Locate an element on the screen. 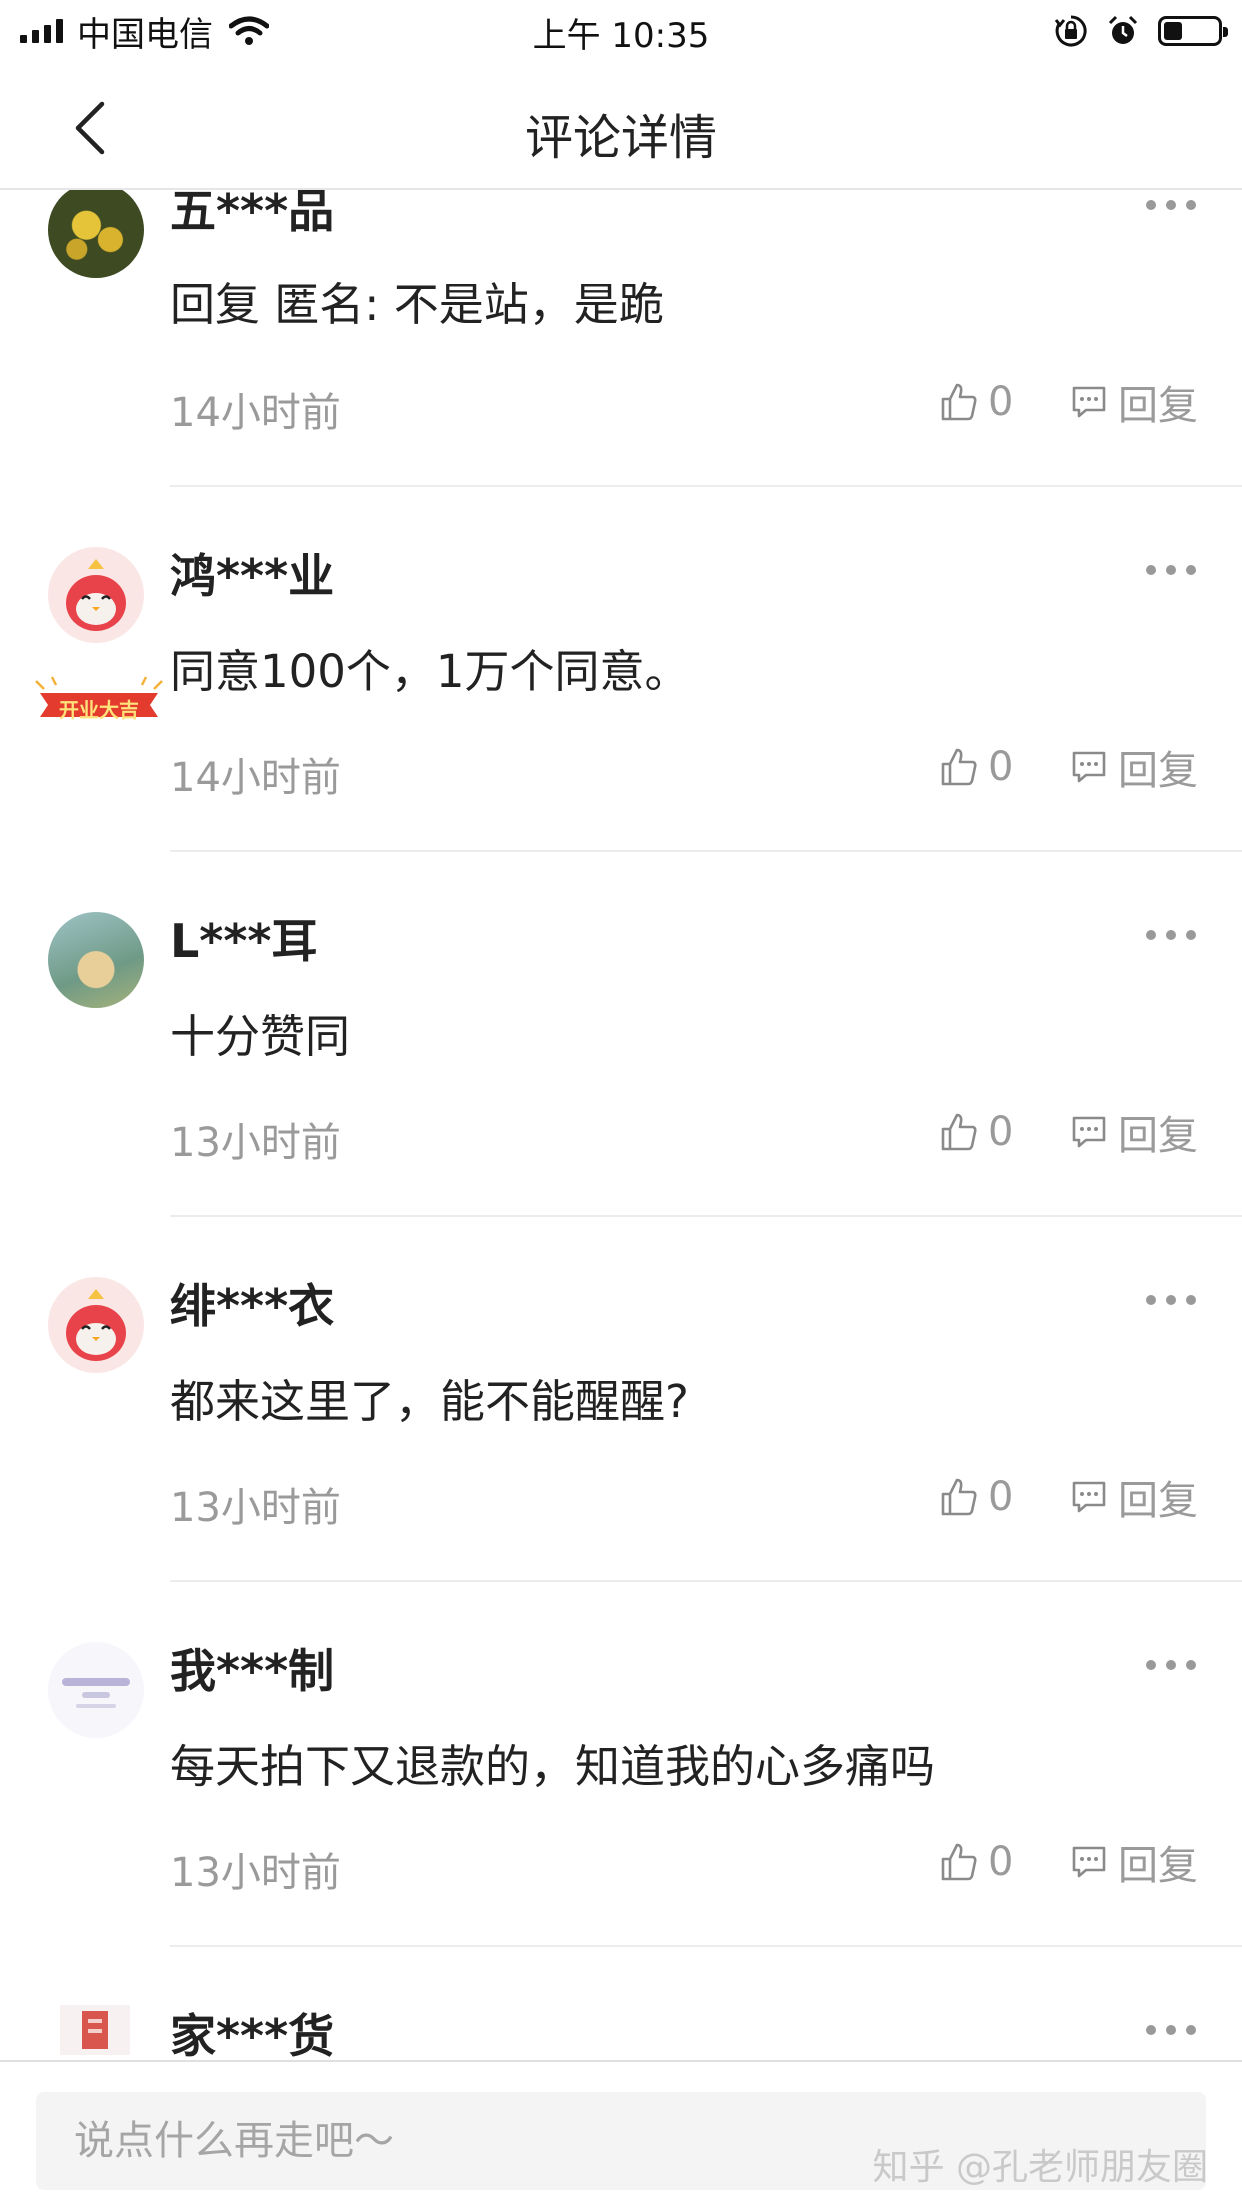 The height and width of the screenshot is (2208, 1242). orientation-lock-icon is located at coordinates (1070, 31).